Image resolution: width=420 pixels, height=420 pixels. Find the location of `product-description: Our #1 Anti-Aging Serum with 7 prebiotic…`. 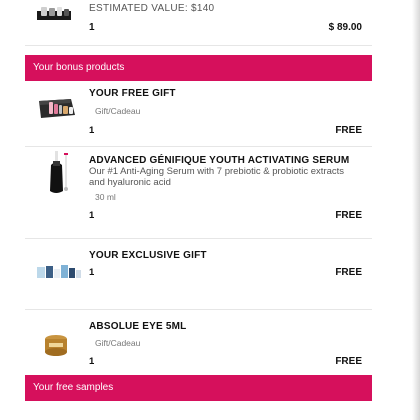

product-description: Our #1 Anti-Aging Serum with 7 prebiotic… is located at coordinates (217, 177).